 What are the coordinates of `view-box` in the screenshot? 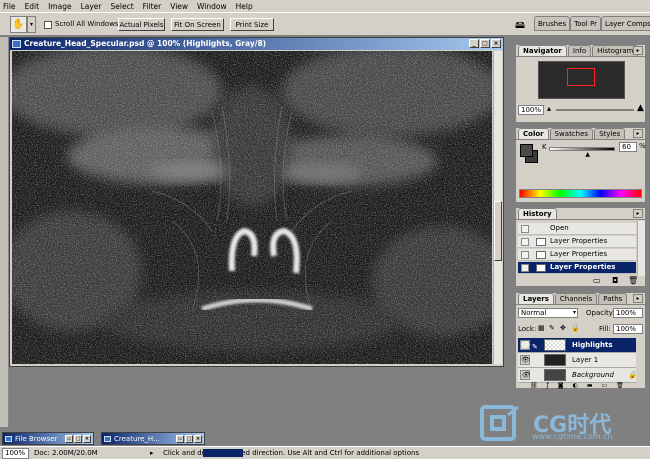 It's located at (581, 77).